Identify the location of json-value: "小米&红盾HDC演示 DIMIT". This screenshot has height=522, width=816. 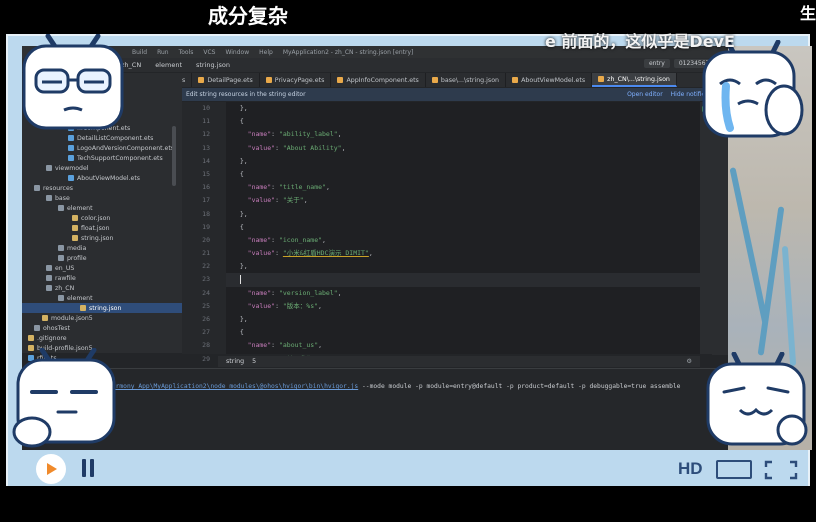
(325, 253).